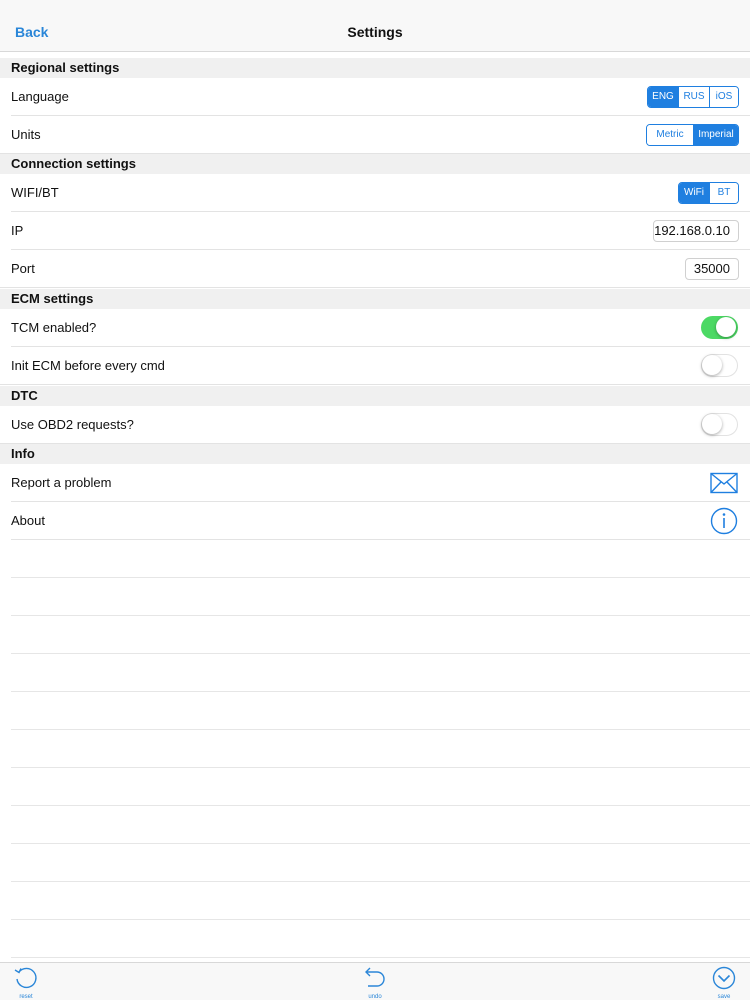  Describe the element at coordinates (375, 135) in the screenshot. I see `units-row: Units Metric Imperial` at that location.